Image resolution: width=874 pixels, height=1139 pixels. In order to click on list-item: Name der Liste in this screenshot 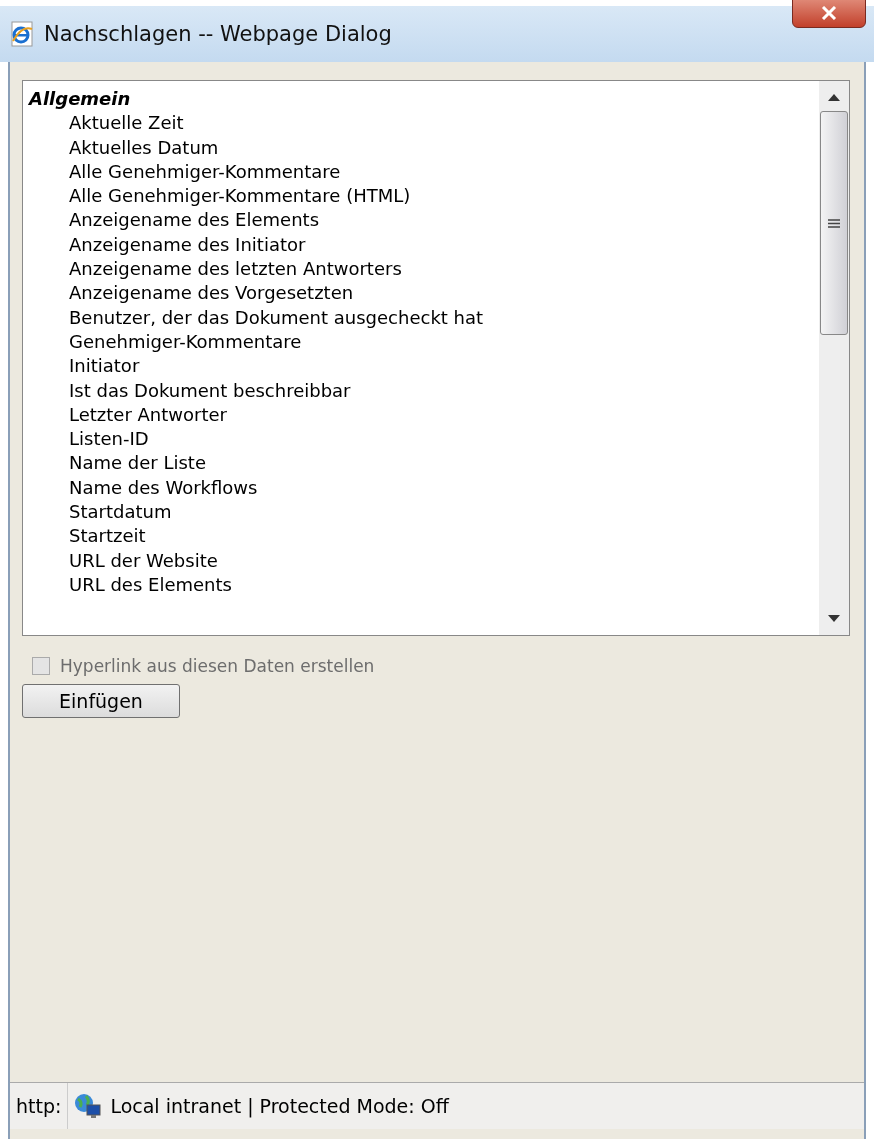, I will do `click(421, 463)`.